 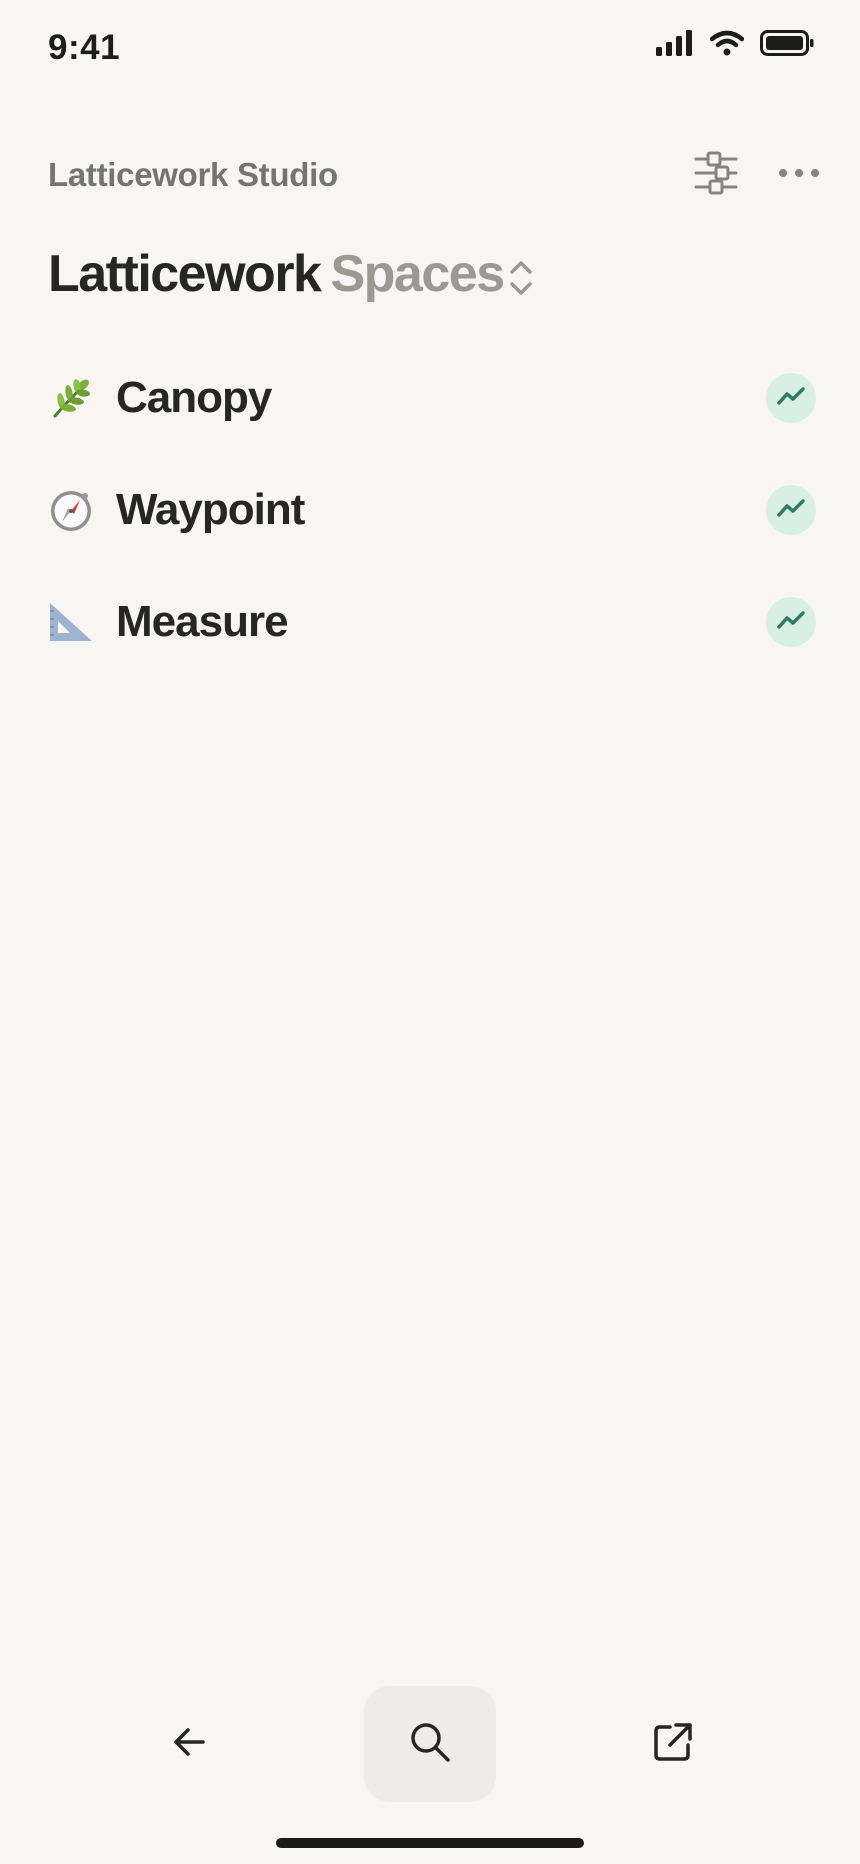 What do you see at coordinates (417, 274) in the screenshot?
I see `spaces-switcher-label: Spaces` at bounding box center [417, 274].